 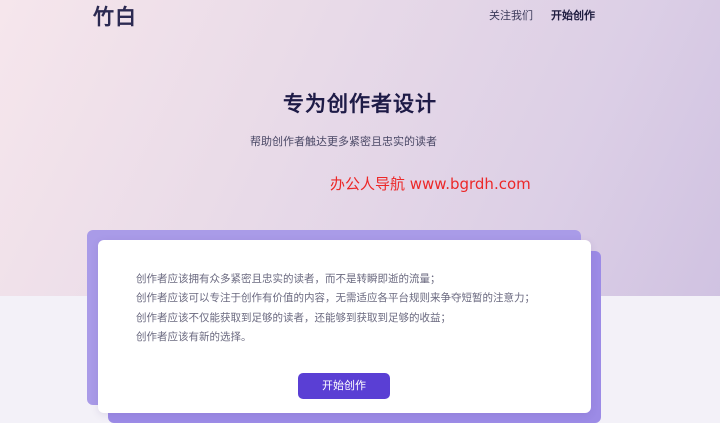 What do you see at coordinates (288, 279) in the screenshot?
I see `manifesto-line: 创作者应该拥有众多紧密且忠实的读者，而不是转瞬即逝的流量；` at bounding box center [288, 279].